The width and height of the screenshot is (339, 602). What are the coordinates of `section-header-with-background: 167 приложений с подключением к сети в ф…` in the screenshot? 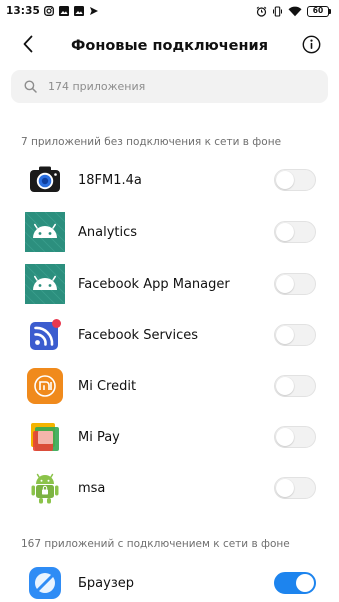 It's located at (155, 544).